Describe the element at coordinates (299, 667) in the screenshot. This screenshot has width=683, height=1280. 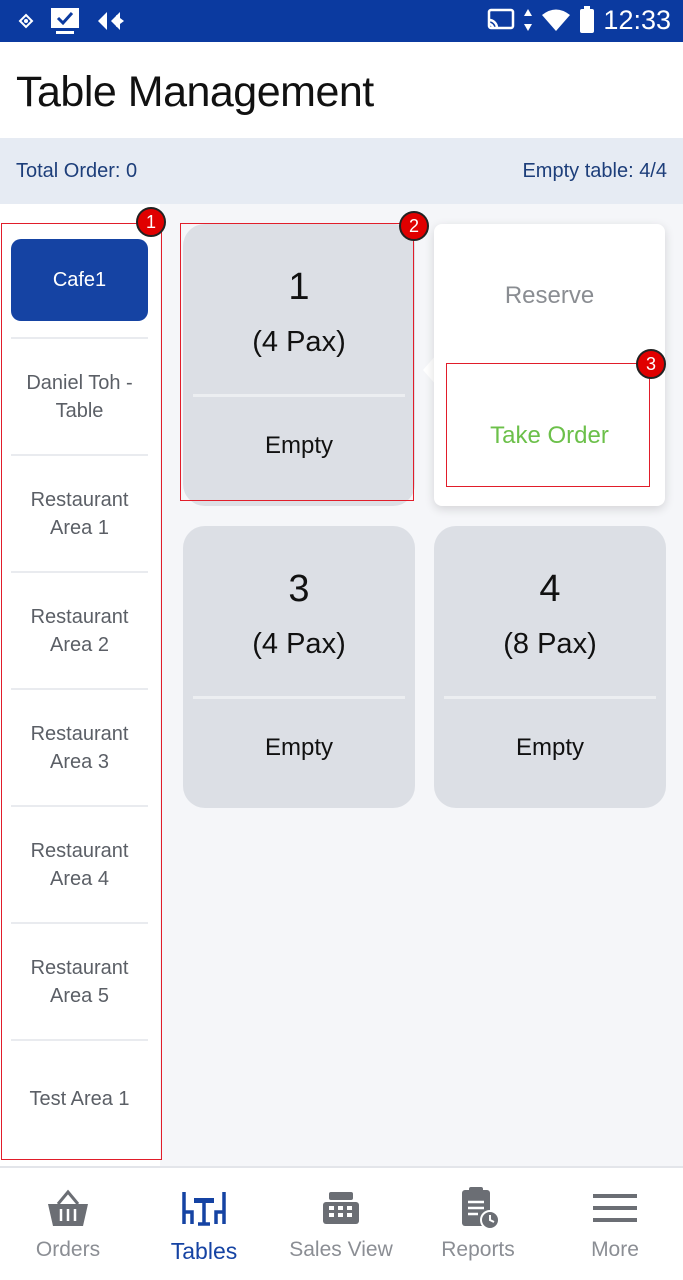
I see `table-card-3: 3 (4 Pax) Empty` at that location.